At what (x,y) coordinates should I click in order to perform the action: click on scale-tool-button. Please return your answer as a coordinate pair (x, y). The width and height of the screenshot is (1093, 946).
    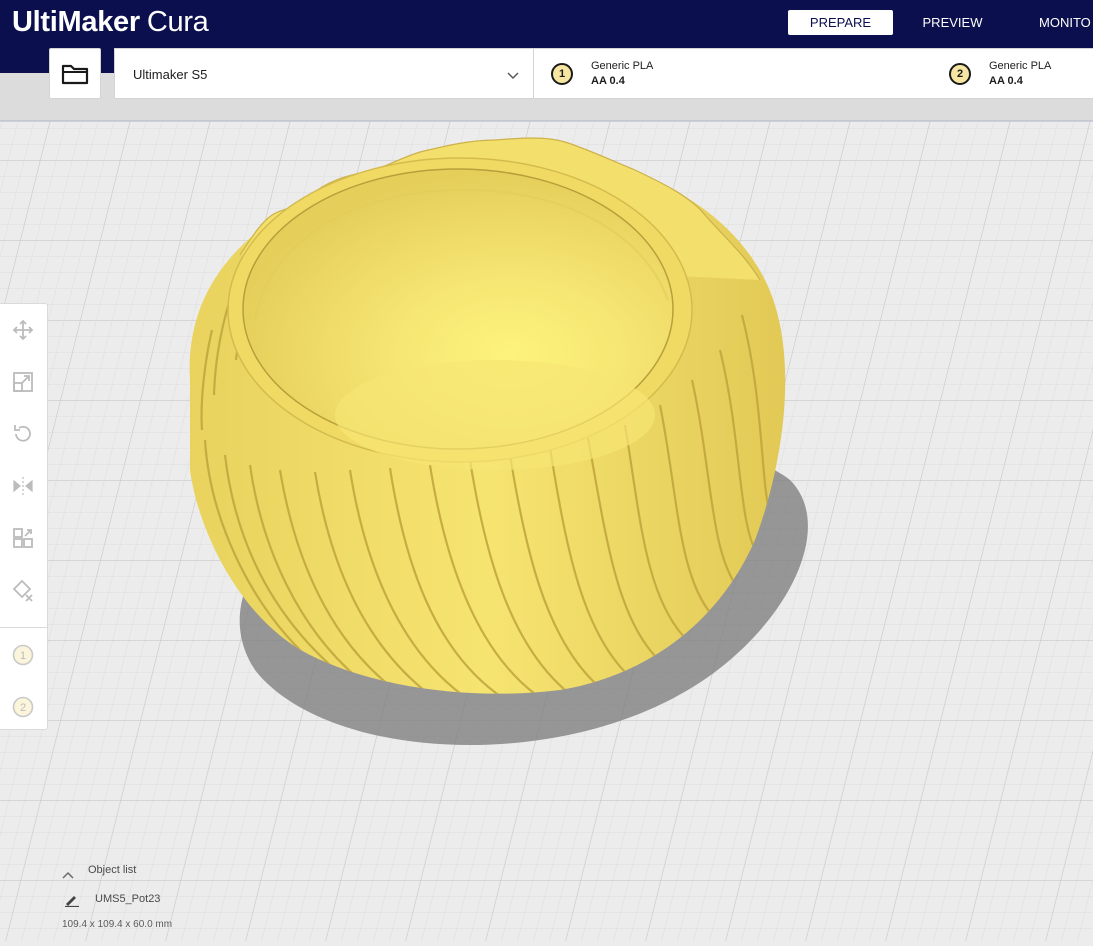
    Looking at the image, I should click on (23, 382).